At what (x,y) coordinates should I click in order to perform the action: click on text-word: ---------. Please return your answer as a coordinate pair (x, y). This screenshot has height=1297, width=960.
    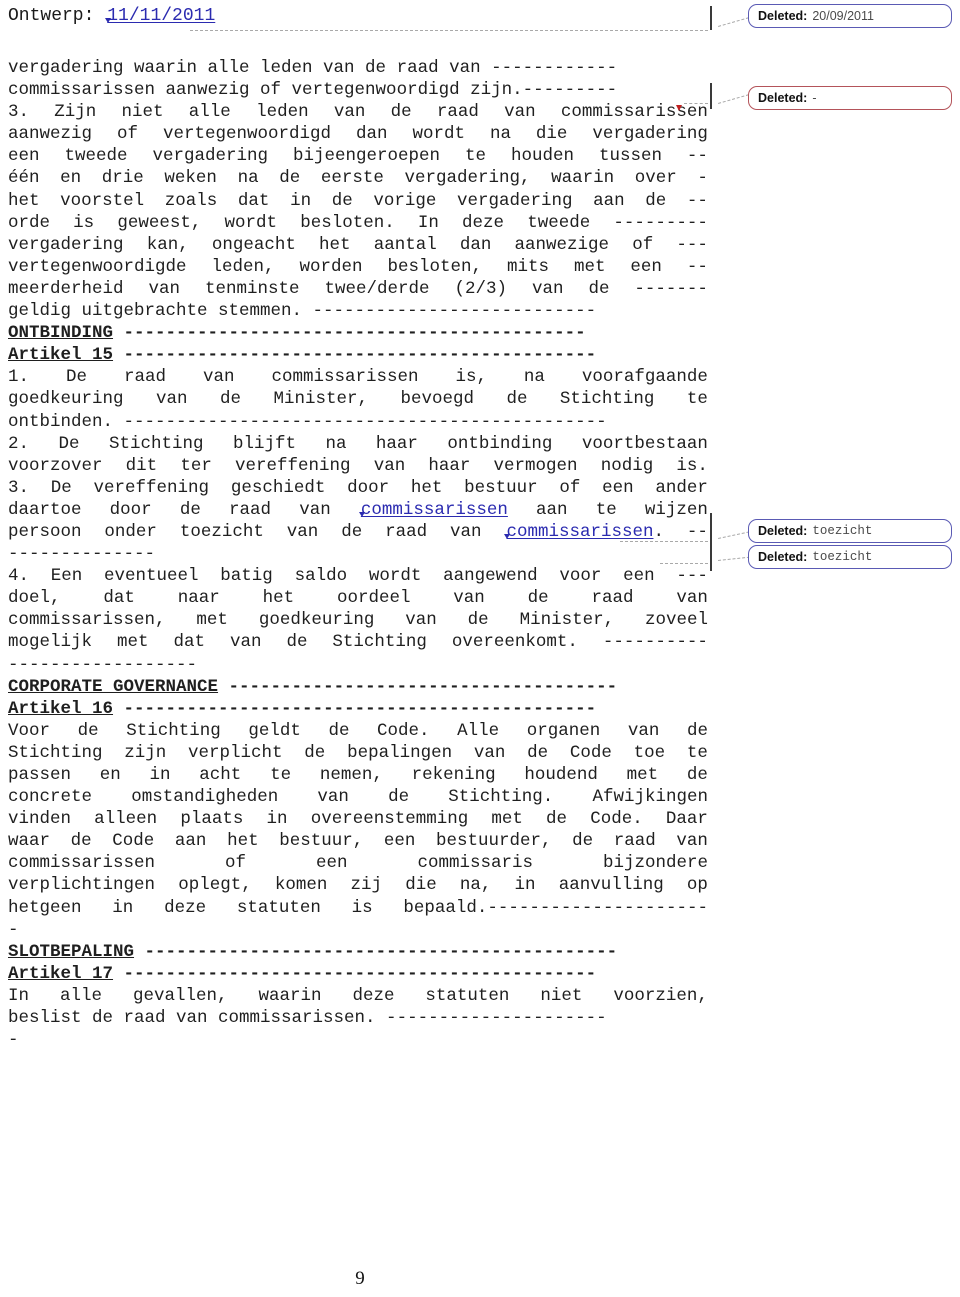
    Looking at the image, I should click on (660, 222).